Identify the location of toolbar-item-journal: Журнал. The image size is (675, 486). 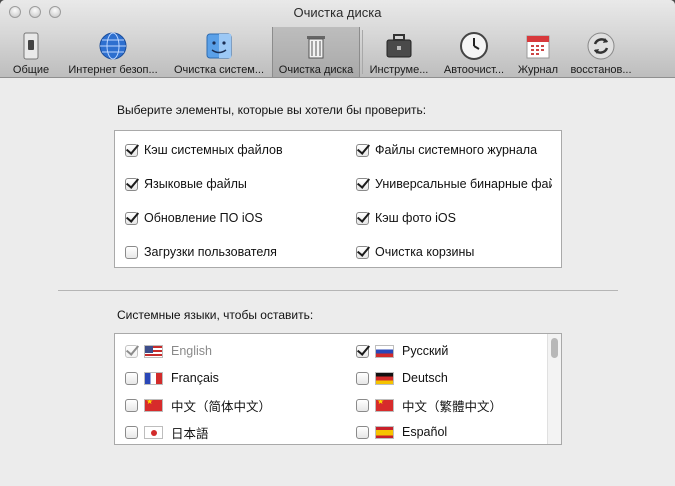
(538, 52).